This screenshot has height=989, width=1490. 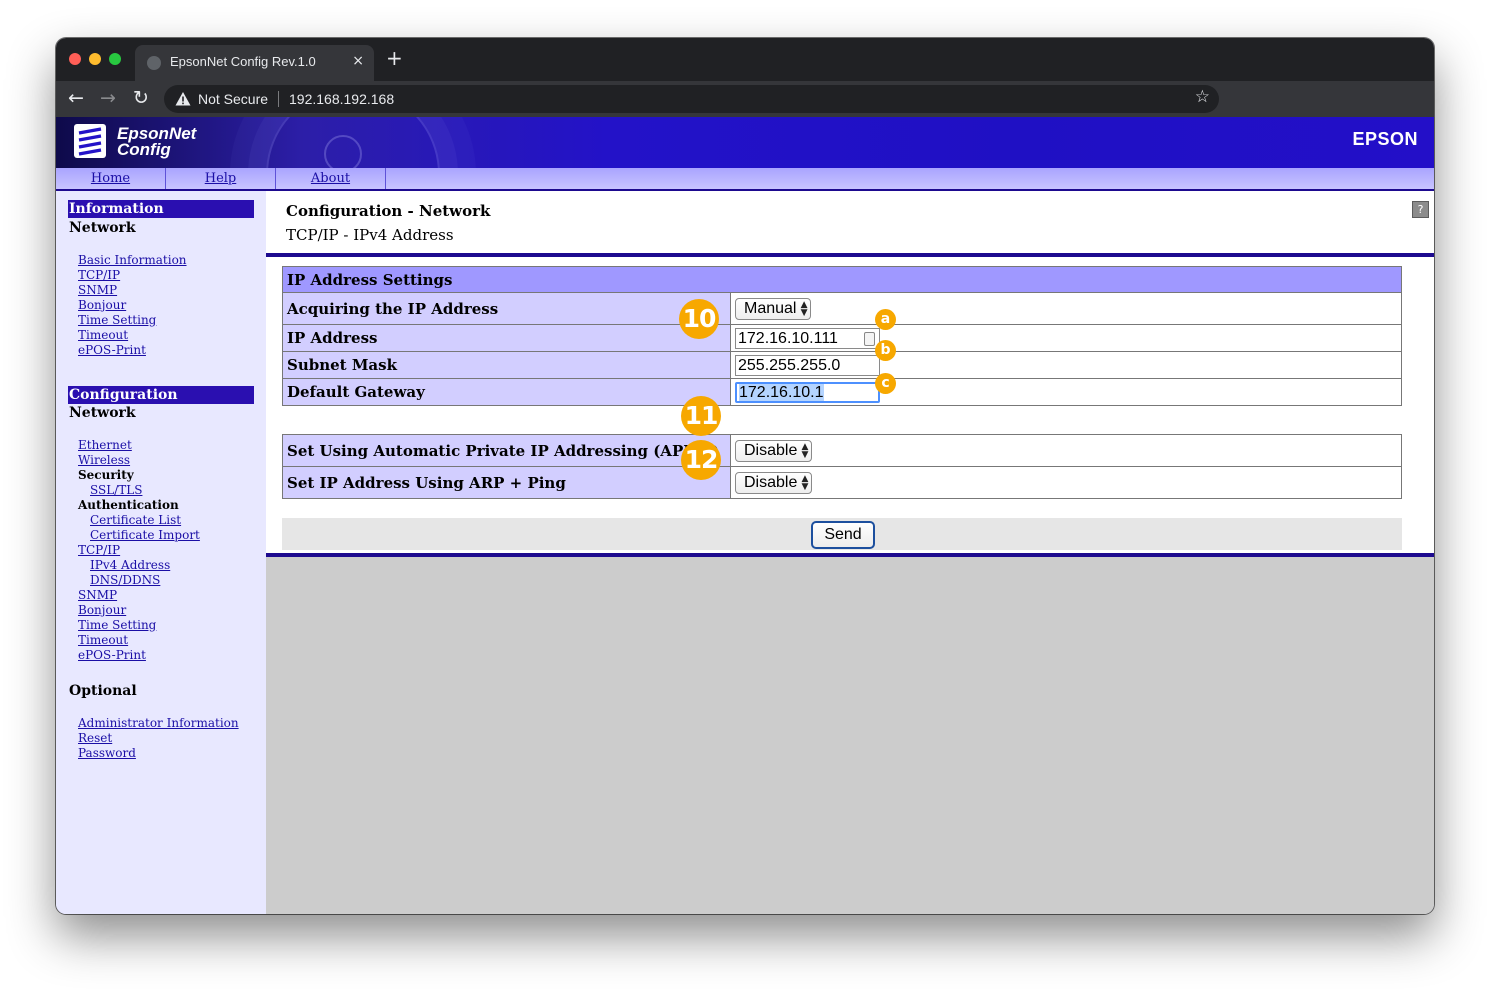 What do you see at coordinates (1066, 392) in the screenshot?
I see `default-gateway-cell: 172.16.10.1` at bounding box center [1066, 392].